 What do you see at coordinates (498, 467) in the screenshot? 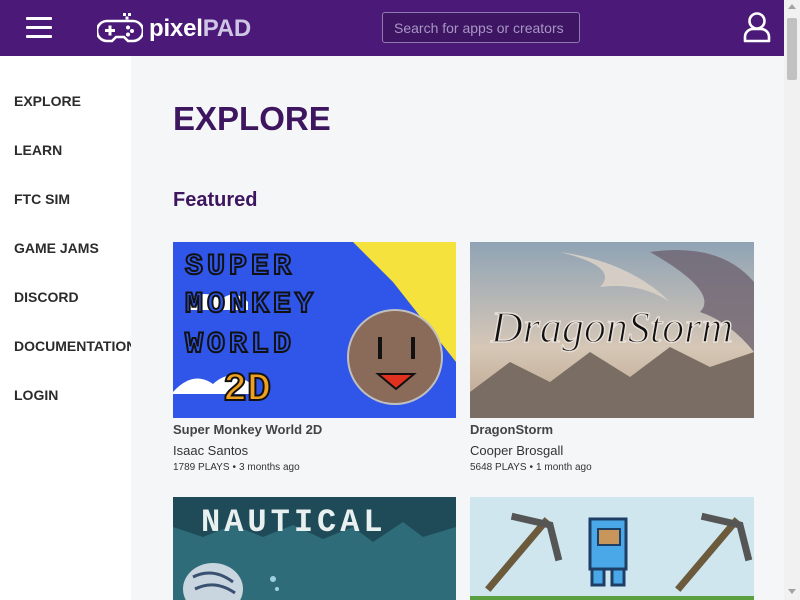
I see `play-count: 5648 PLAYS` at bounding box center [498, 467].